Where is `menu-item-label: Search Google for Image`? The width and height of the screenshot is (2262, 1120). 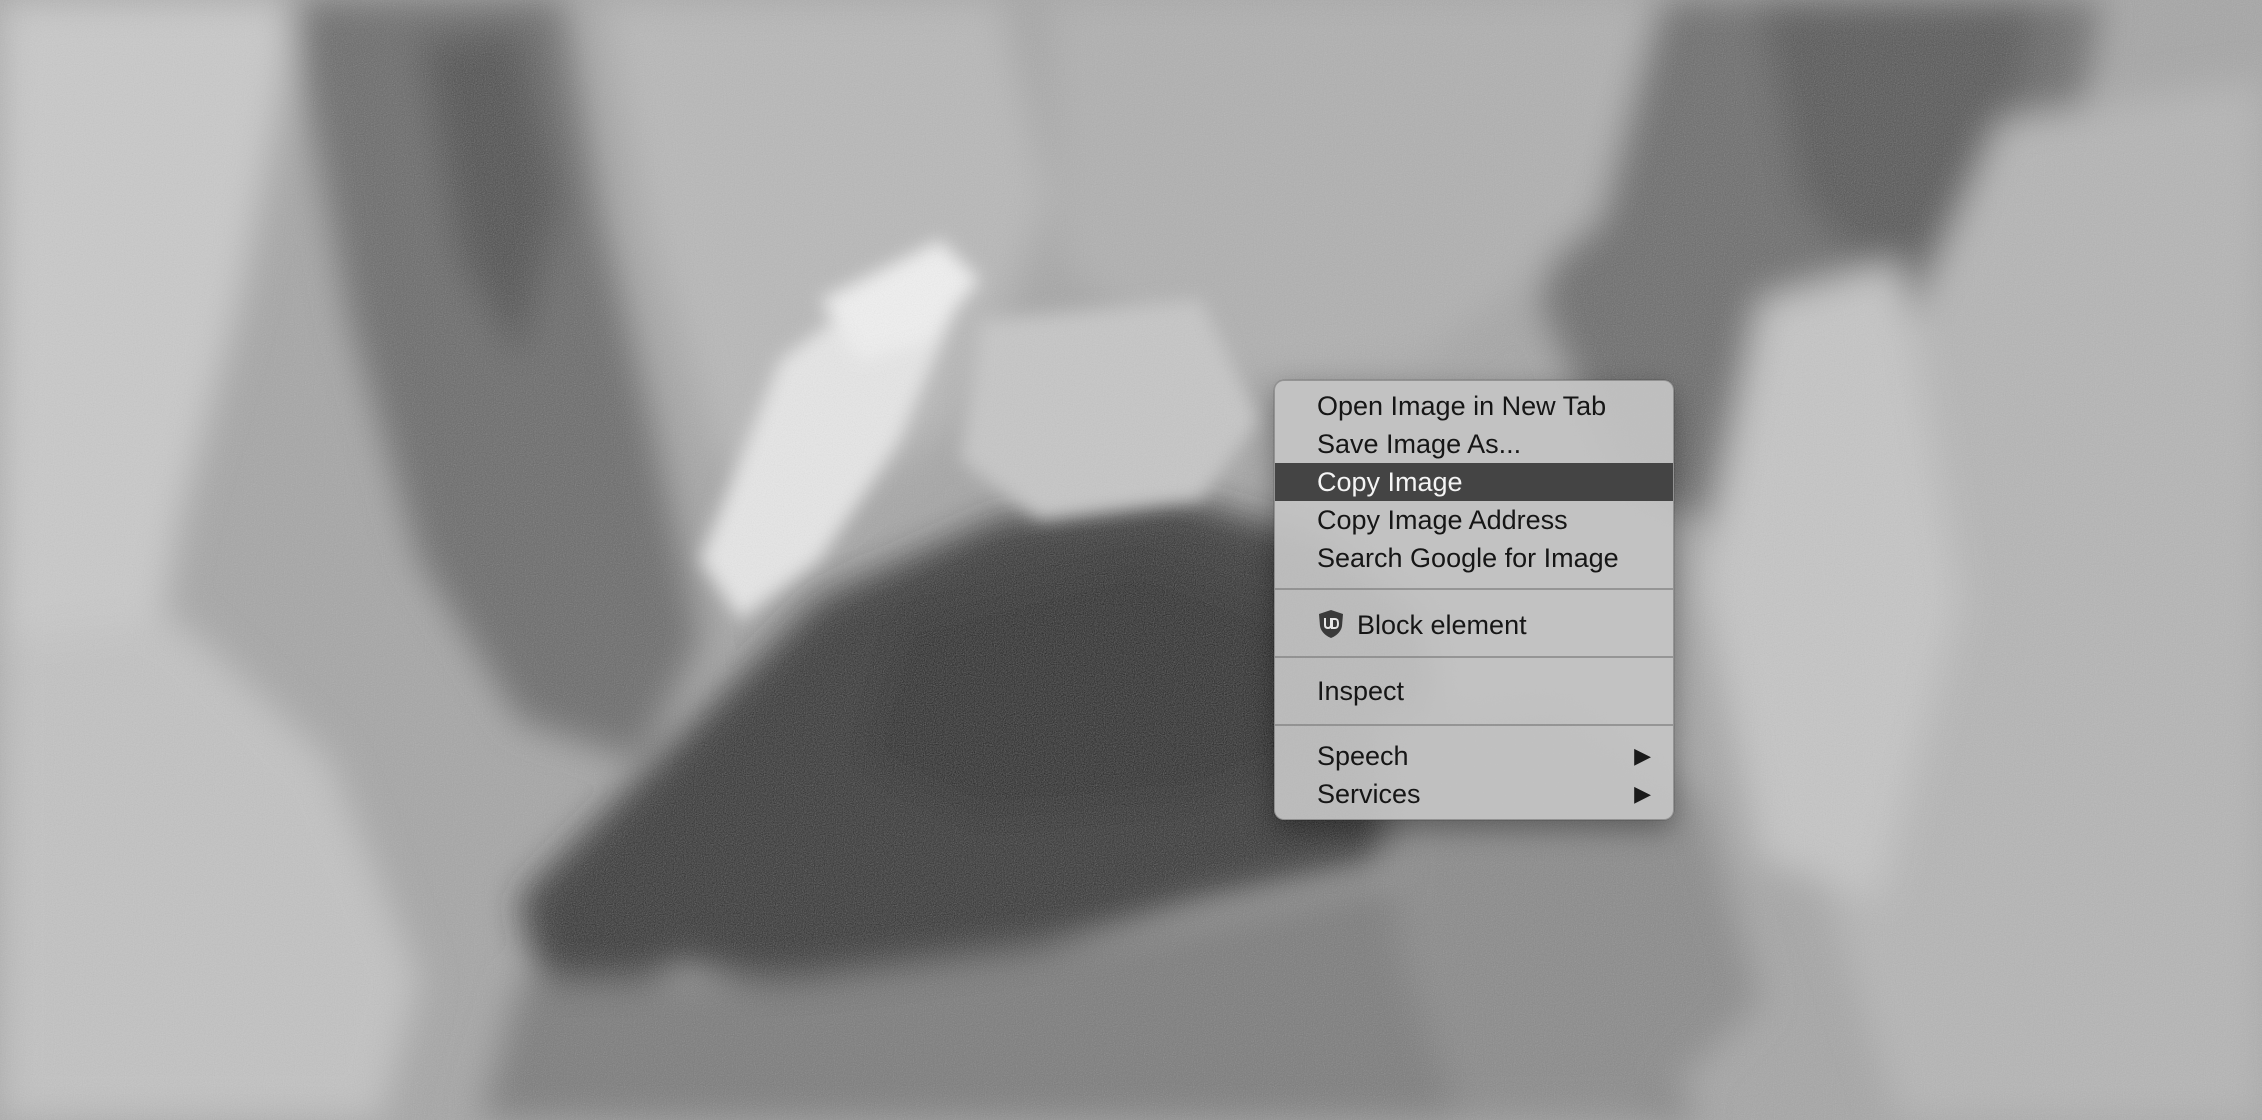
menu-item-label: Search Google for Image is located at coordinates (1468, 558).